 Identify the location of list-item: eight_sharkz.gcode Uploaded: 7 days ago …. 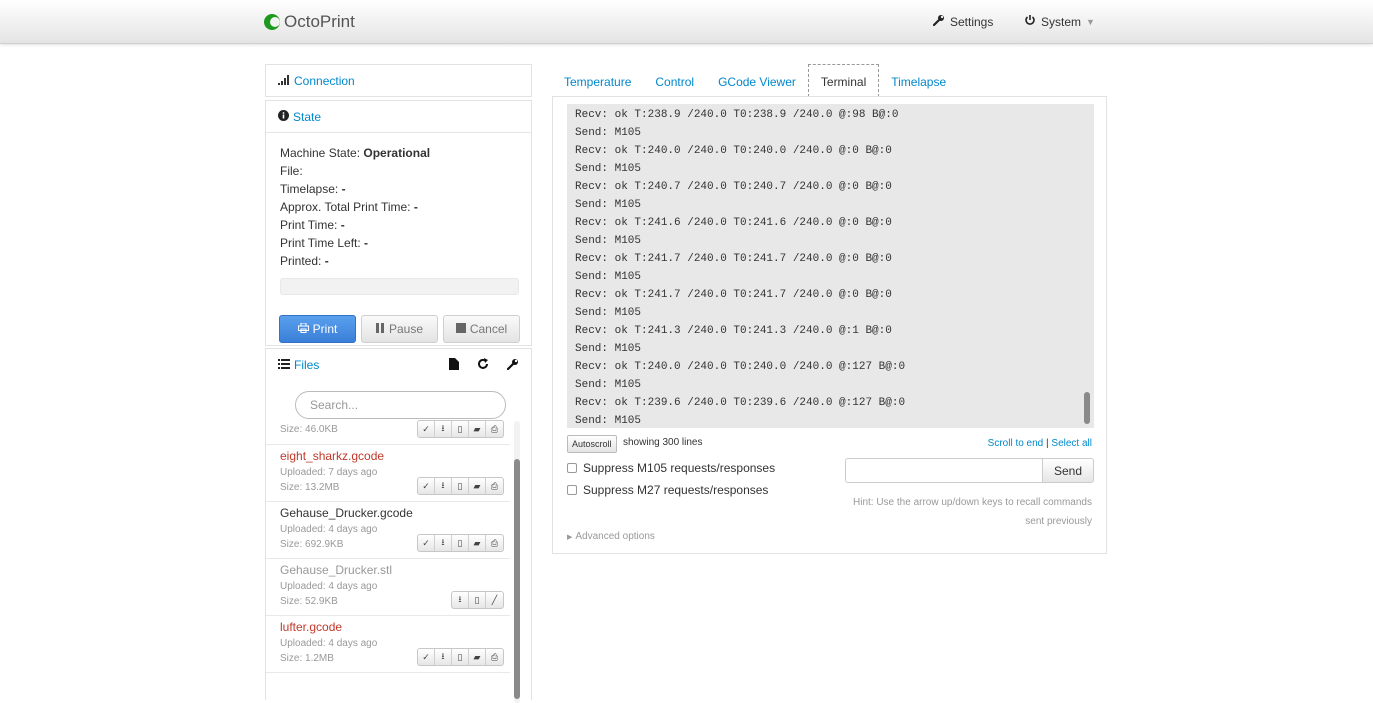
(388, 473).